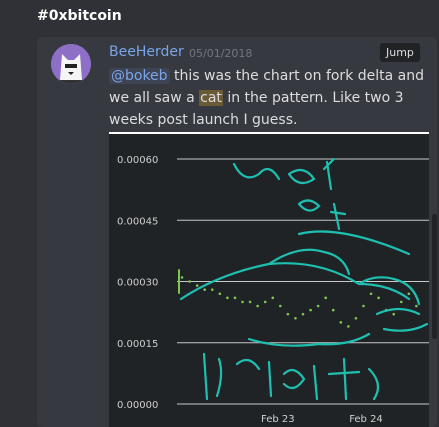  Describe the element at coordinates (221, 53) in the screenshot. I see `message-timestamp: 05/01/2018` at that location.